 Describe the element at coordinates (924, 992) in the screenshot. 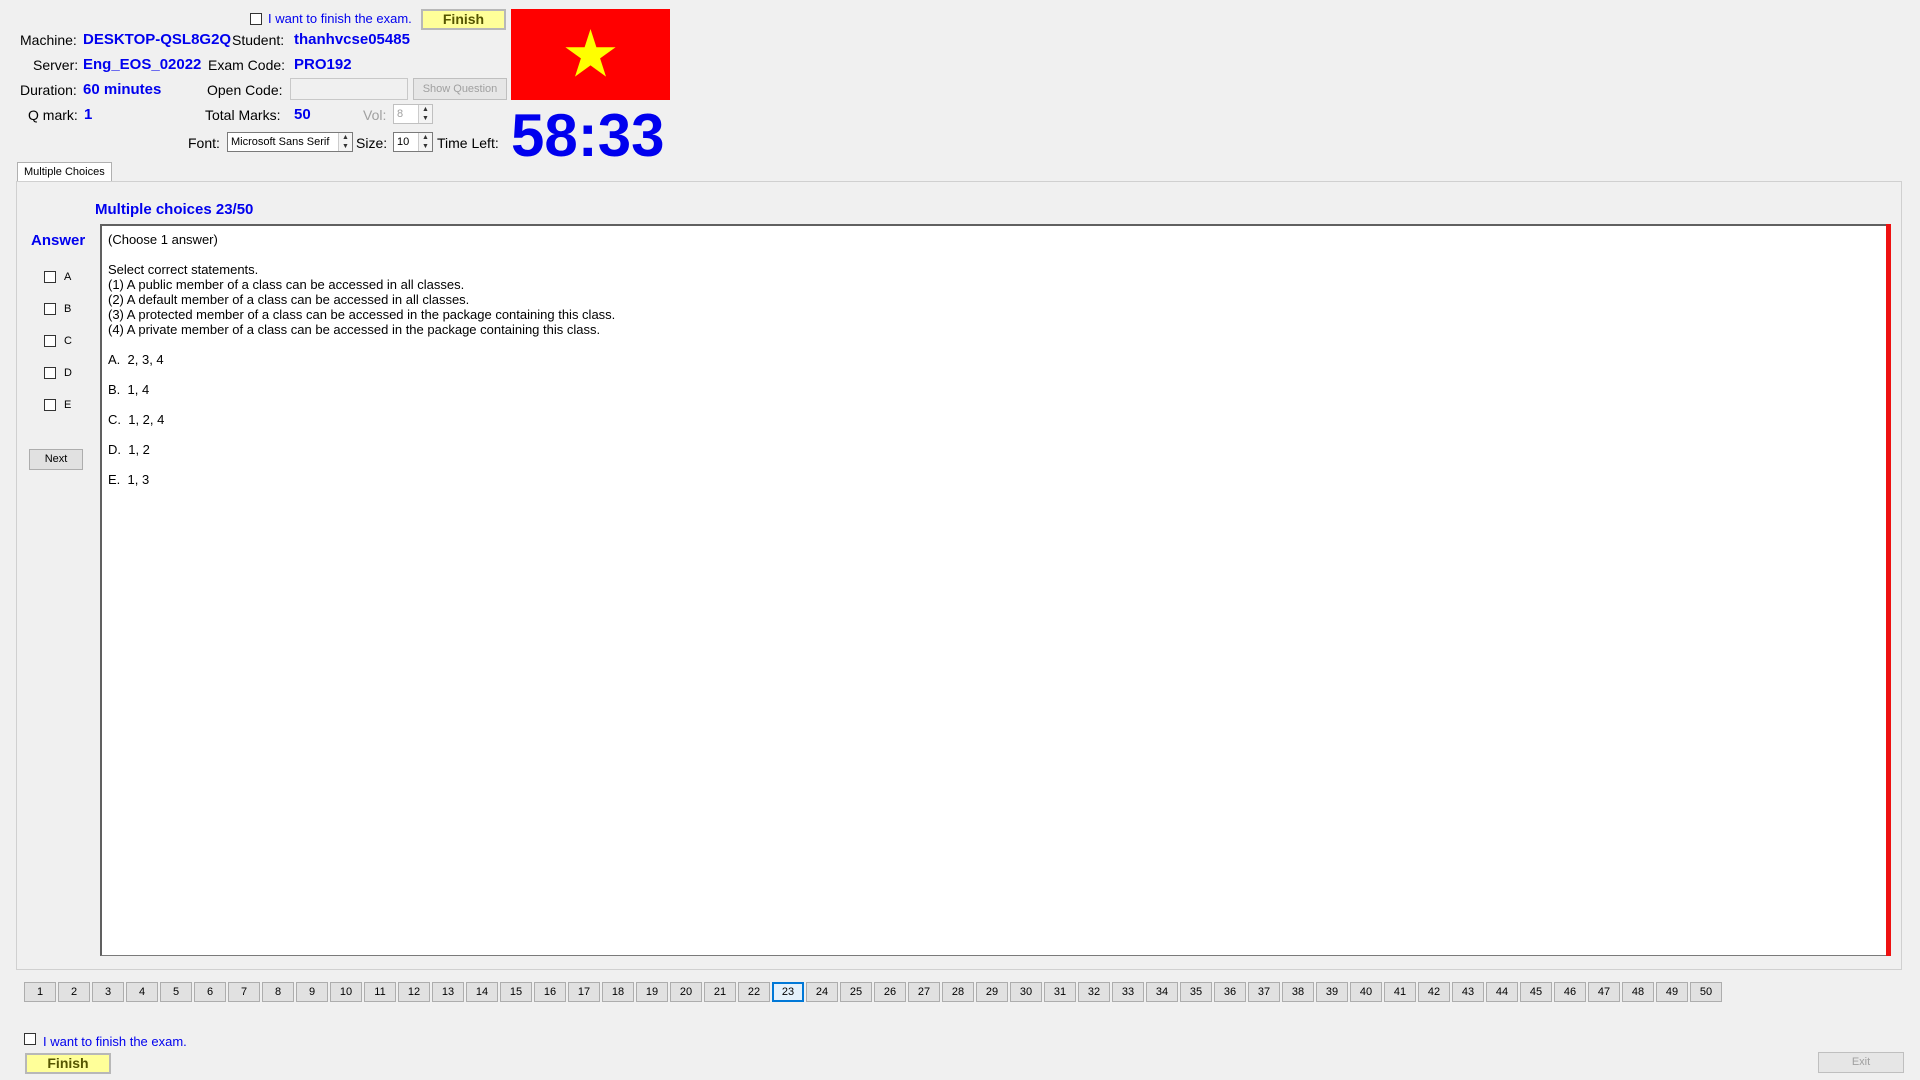

I see `question-nav-button: 27` at that location.